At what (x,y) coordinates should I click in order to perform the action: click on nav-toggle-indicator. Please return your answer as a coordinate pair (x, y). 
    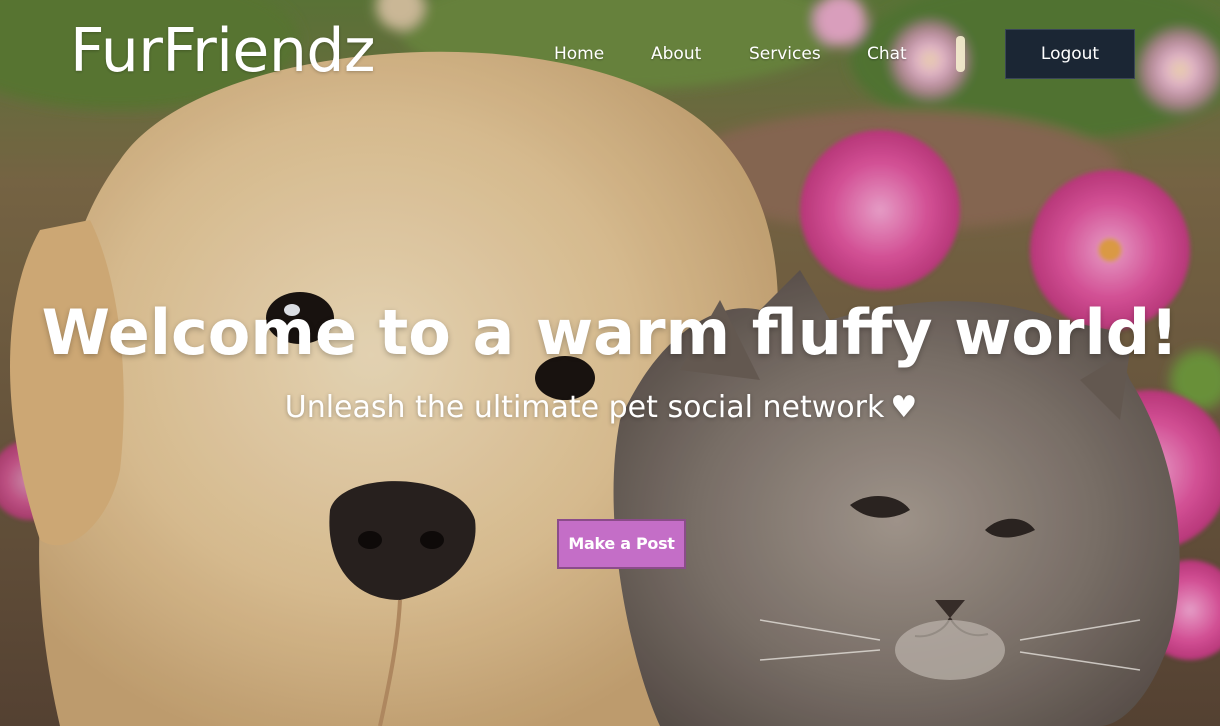
    Looking at the image, I should click on (960, 54).